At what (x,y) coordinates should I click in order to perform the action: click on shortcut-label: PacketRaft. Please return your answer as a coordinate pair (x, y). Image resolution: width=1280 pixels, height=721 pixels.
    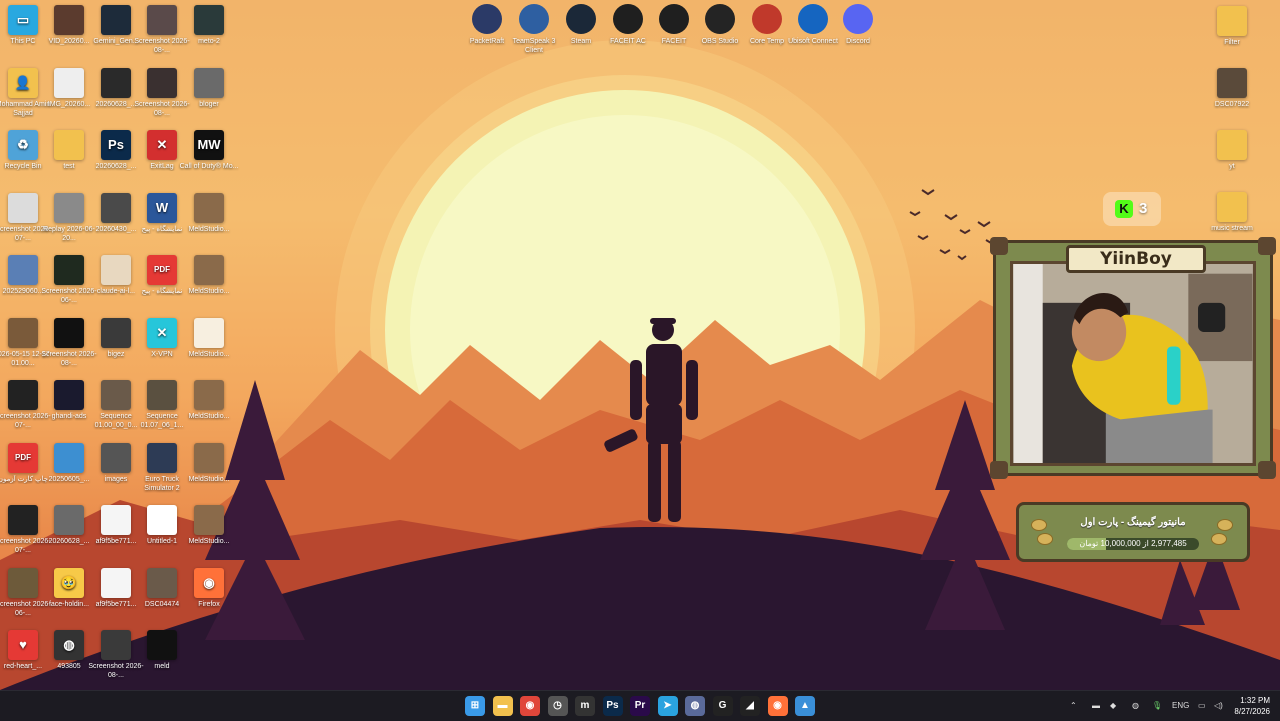
    Looking at the image, I should click on (487, 41).